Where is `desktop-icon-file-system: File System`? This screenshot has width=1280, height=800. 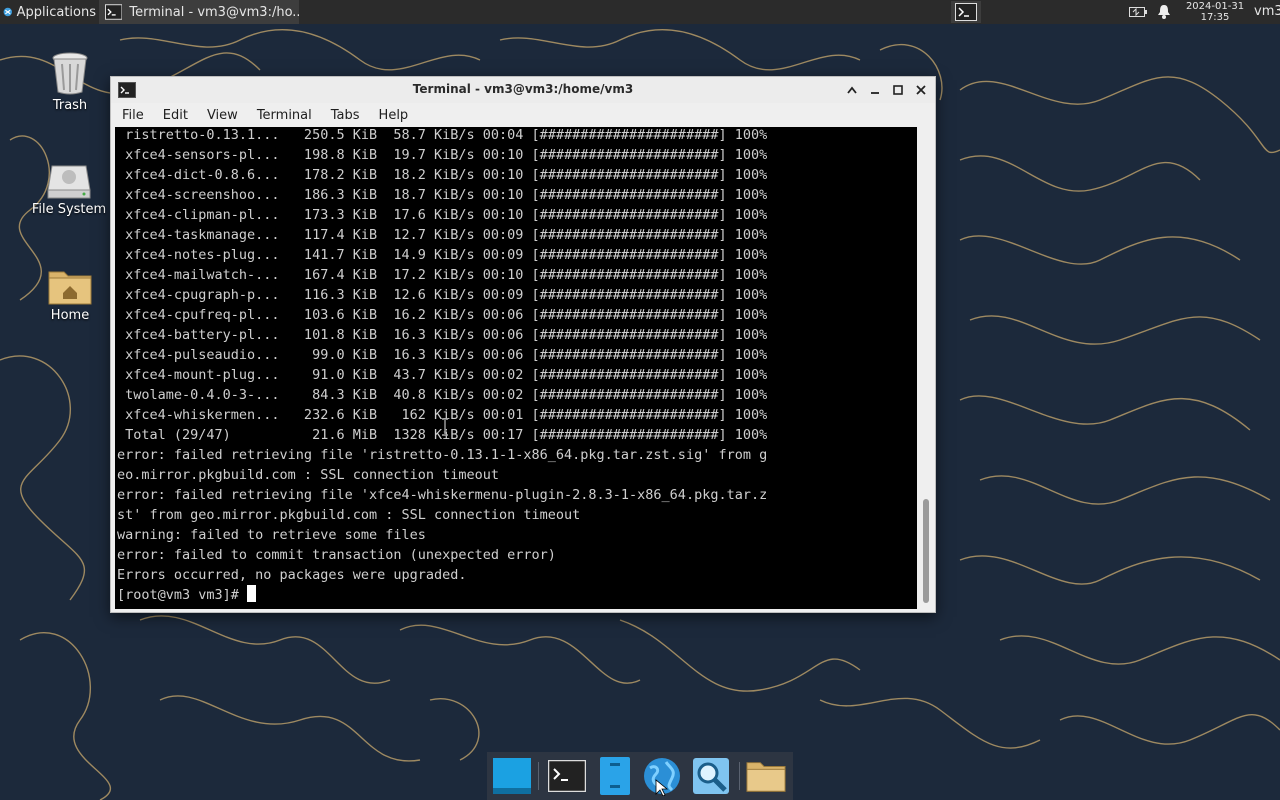 desktop-icon-file-system: File System is located at coordinates (69, 188).